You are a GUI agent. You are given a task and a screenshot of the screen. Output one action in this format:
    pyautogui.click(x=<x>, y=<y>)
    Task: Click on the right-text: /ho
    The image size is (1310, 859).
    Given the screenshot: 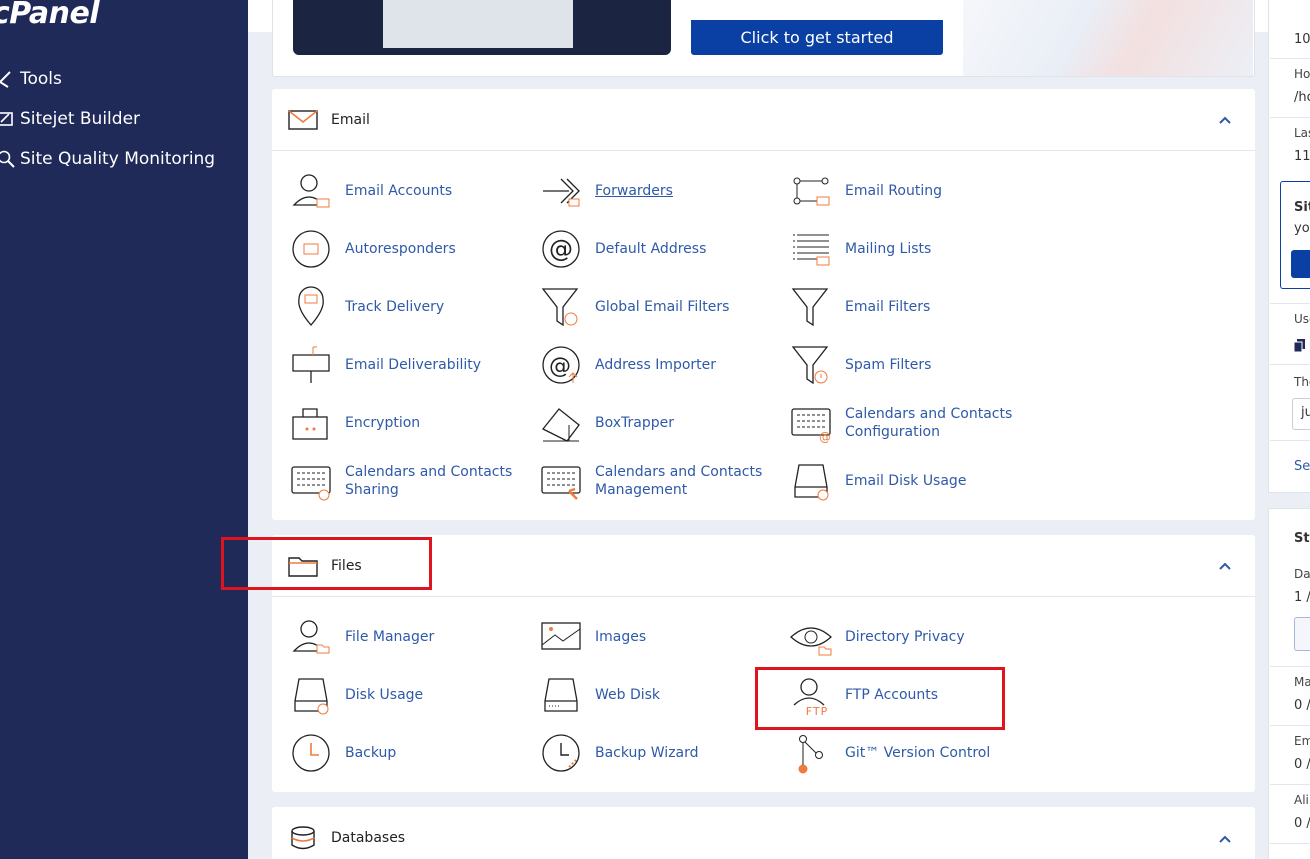 What is the action you would take?
    pyautogui.click(x=1302, y=97)
    